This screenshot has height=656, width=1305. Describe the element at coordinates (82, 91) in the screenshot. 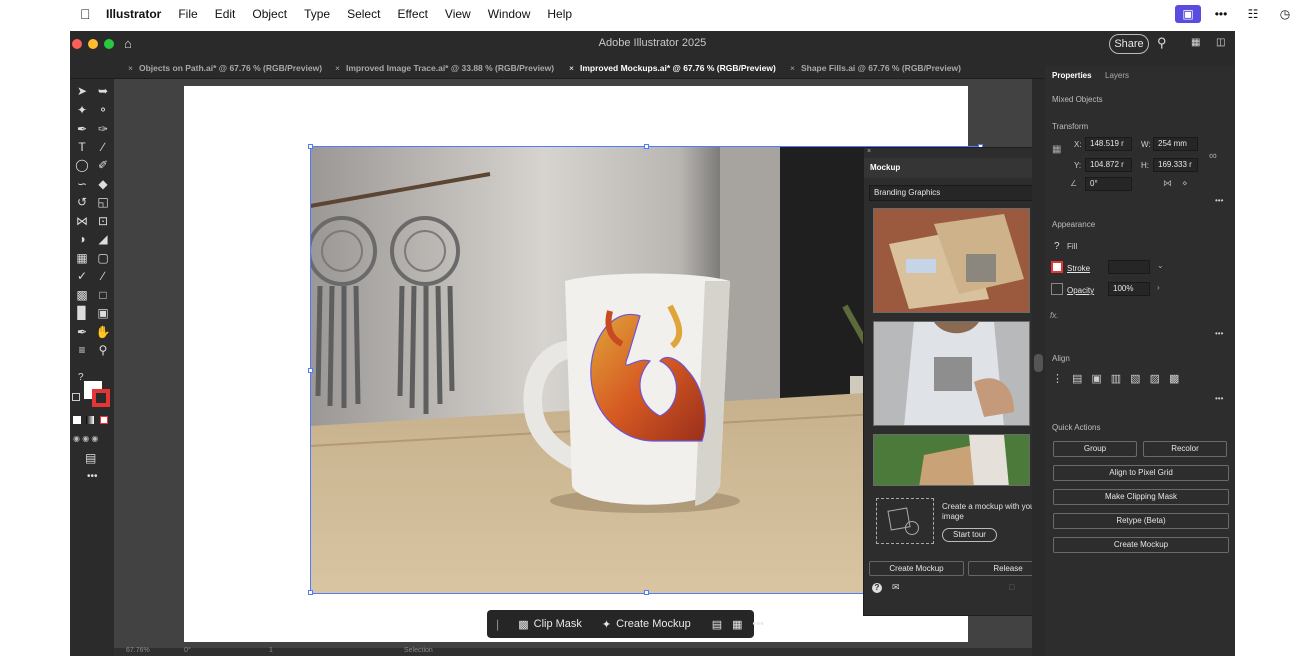

I see `selection-tool-icon: ➤` at that location.